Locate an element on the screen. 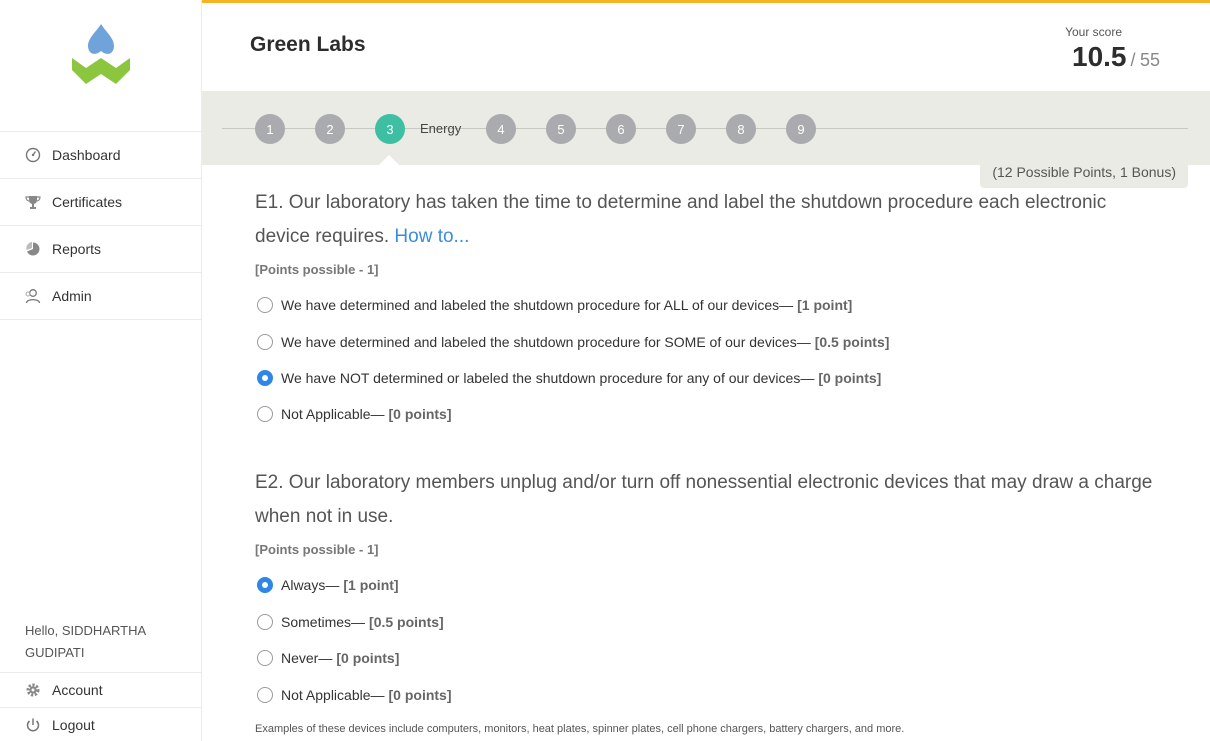  sidebar-item-label: Reports is located at coordinates (77, 249).